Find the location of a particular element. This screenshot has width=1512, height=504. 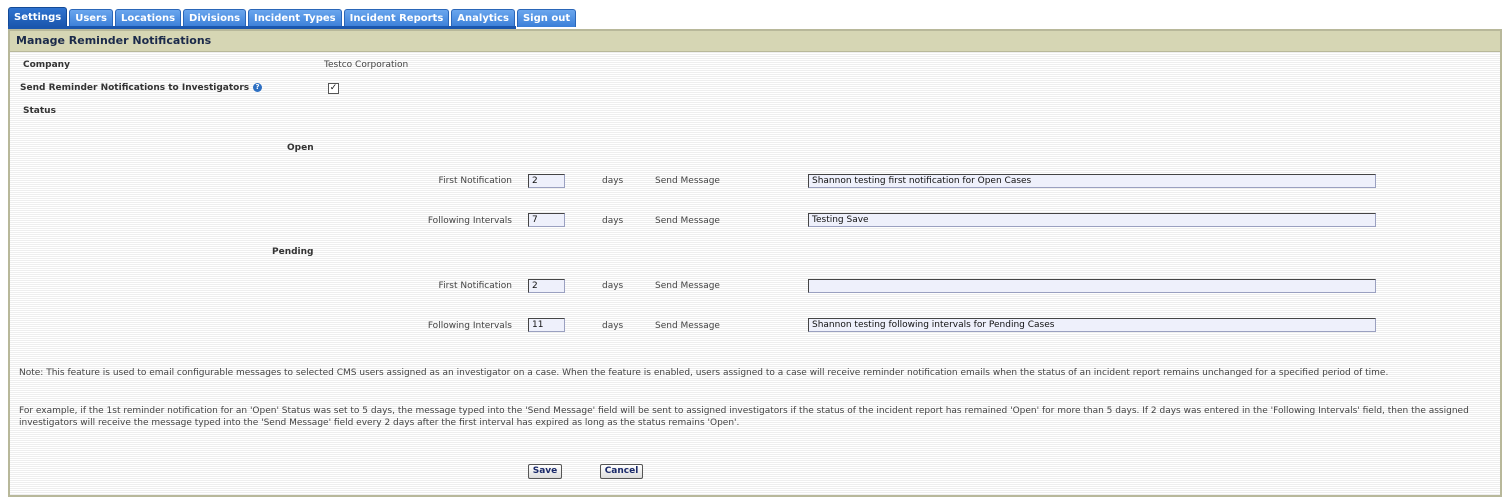

pending-first-notification-label: First Notification is located at coordinates (475, 286).